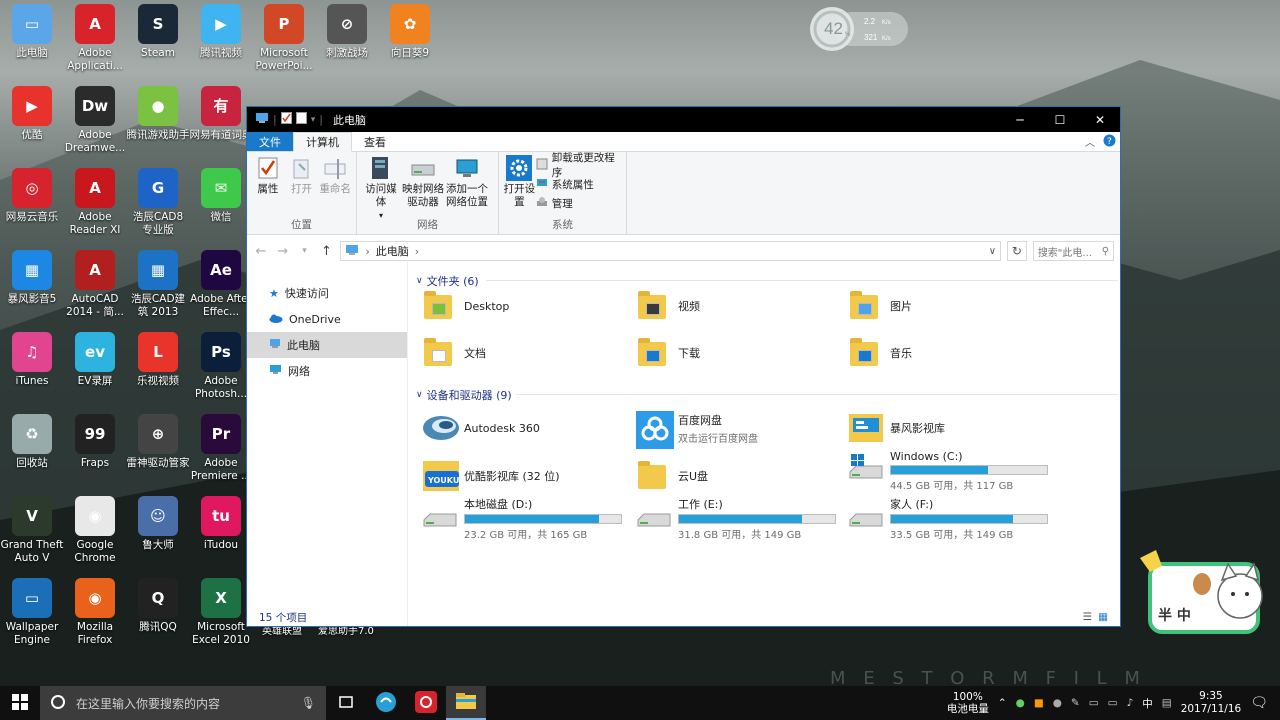 This screenshot has height=720, width=1280. What do you see at coordinates (32, 42) in the screenshot?
I see `desktop-icon: ▭ 此电脑` at bounding box center [32, 42].